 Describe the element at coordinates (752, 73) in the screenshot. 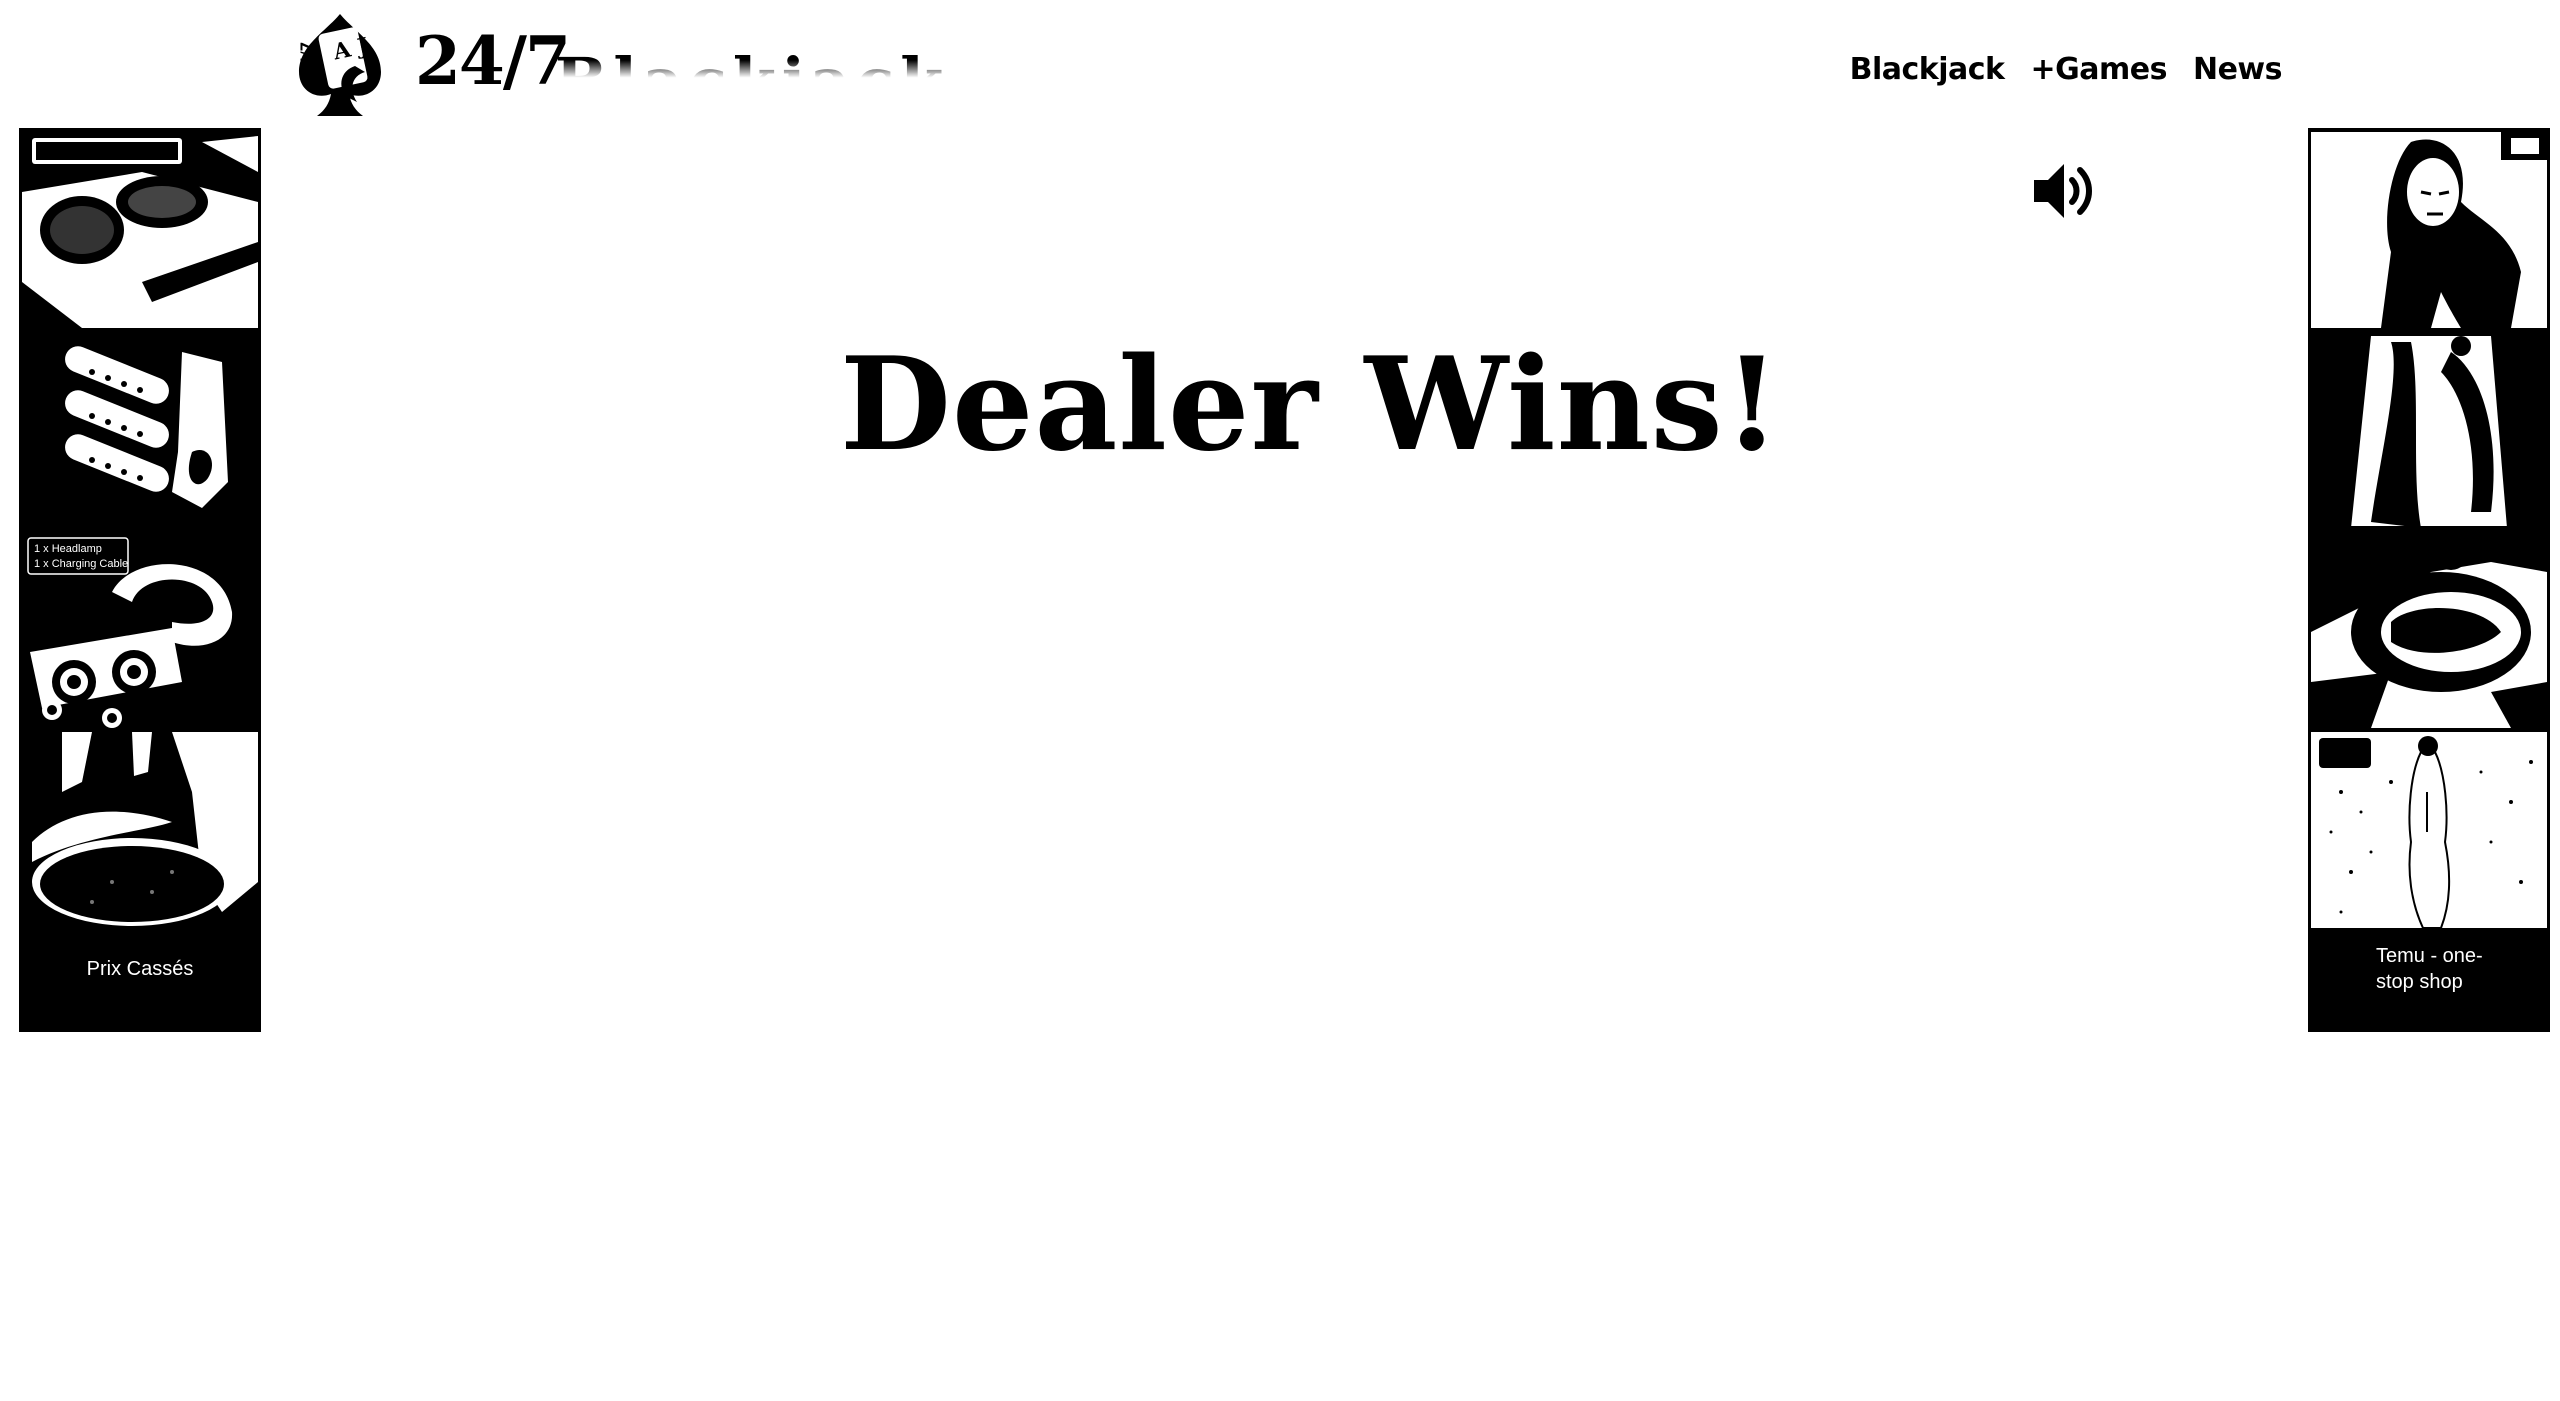

I see `logo-subtitle: Blackjack` at that location.